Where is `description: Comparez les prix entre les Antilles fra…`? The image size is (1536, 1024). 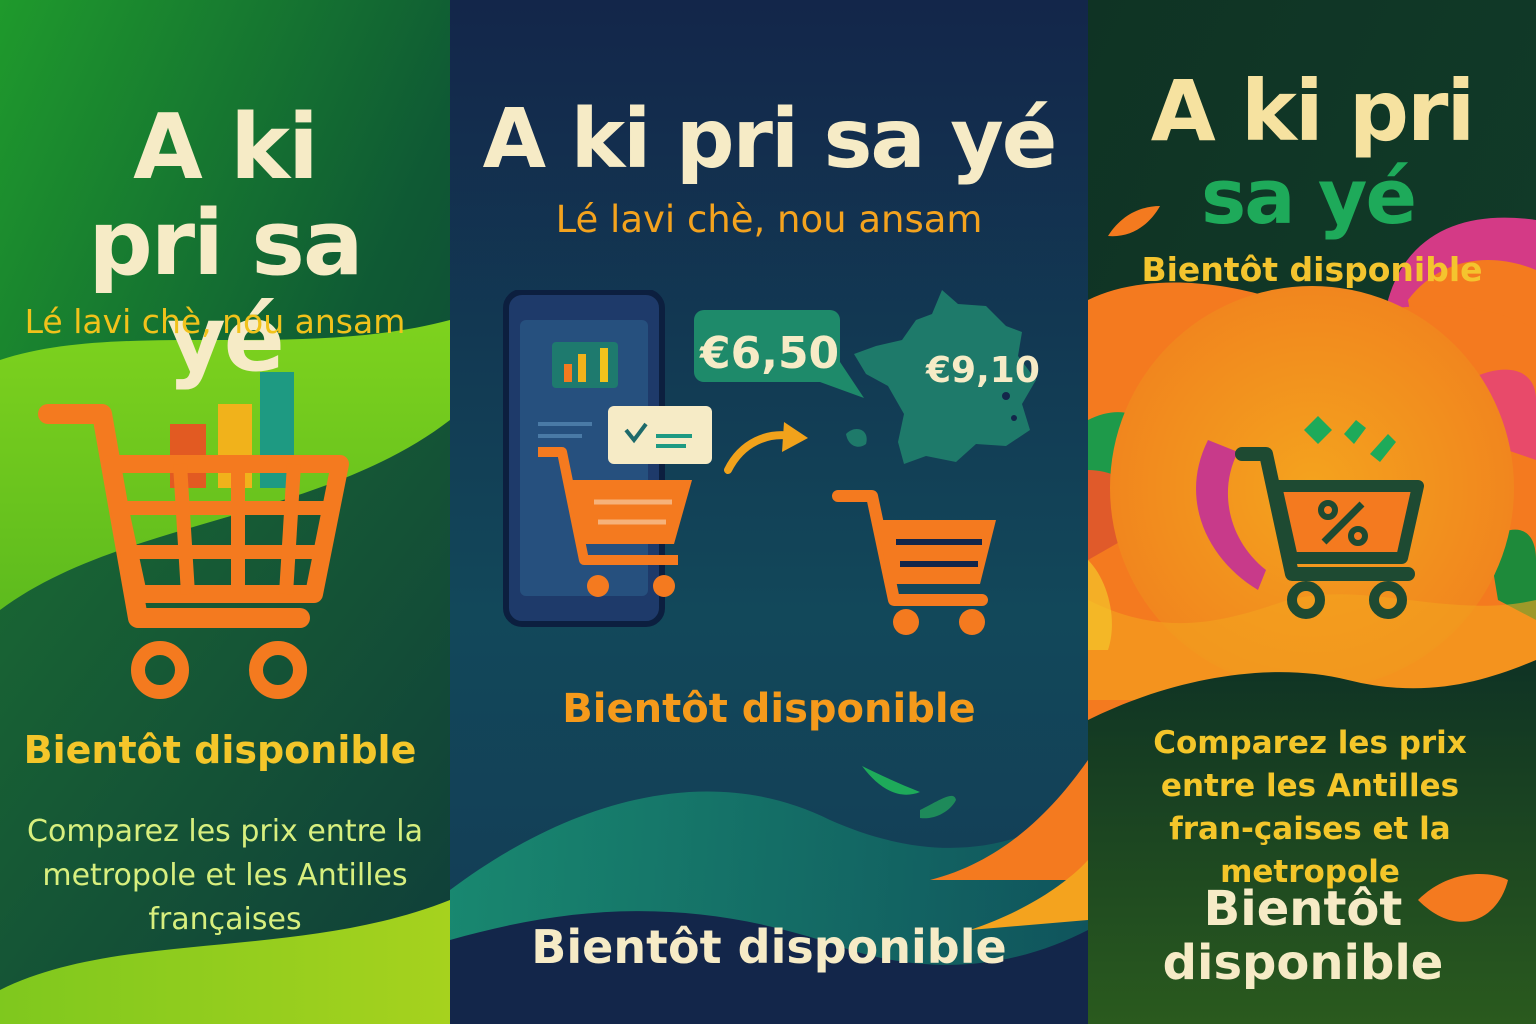 description: Comparez les prix entre les Antilles fra… is located at coordinates (1310, 807).